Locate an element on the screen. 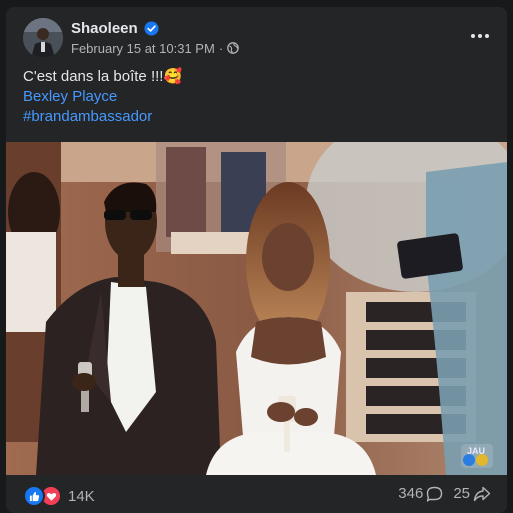 The width and height of the screenshot is (513, 513). photo-watermark: JAU is located at coordinates (477, 456).